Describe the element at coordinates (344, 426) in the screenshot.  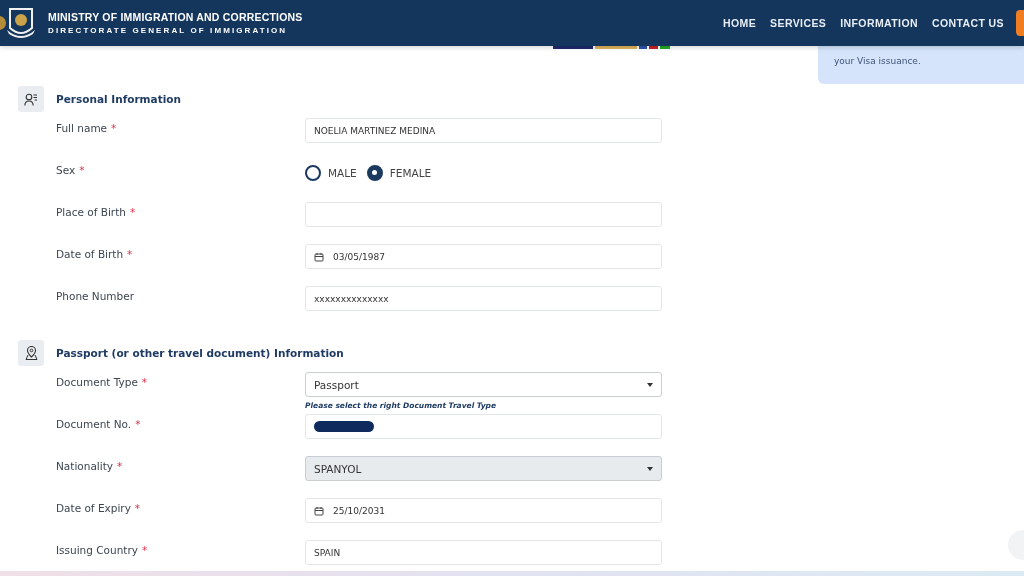
I see `redaction-mark` at that location.